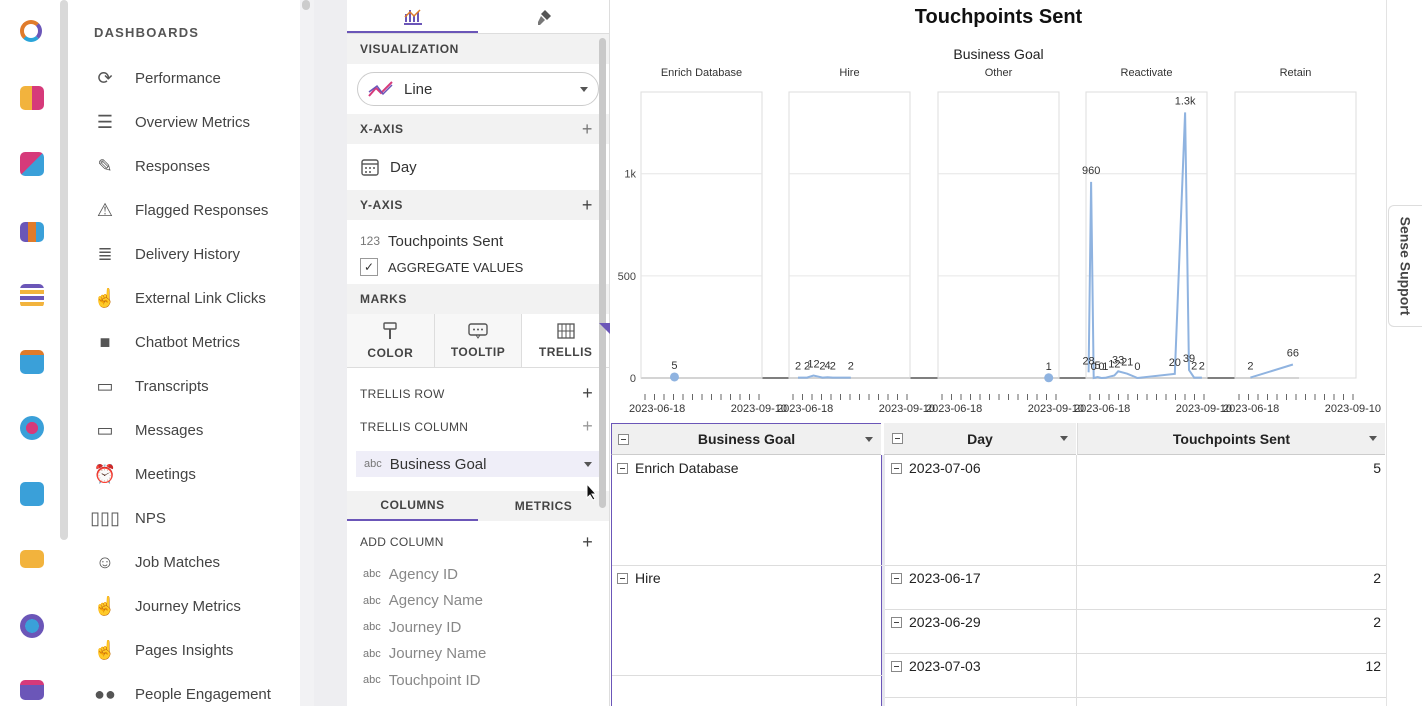  I want to click on nav-scrollbar, so click(306, 5).